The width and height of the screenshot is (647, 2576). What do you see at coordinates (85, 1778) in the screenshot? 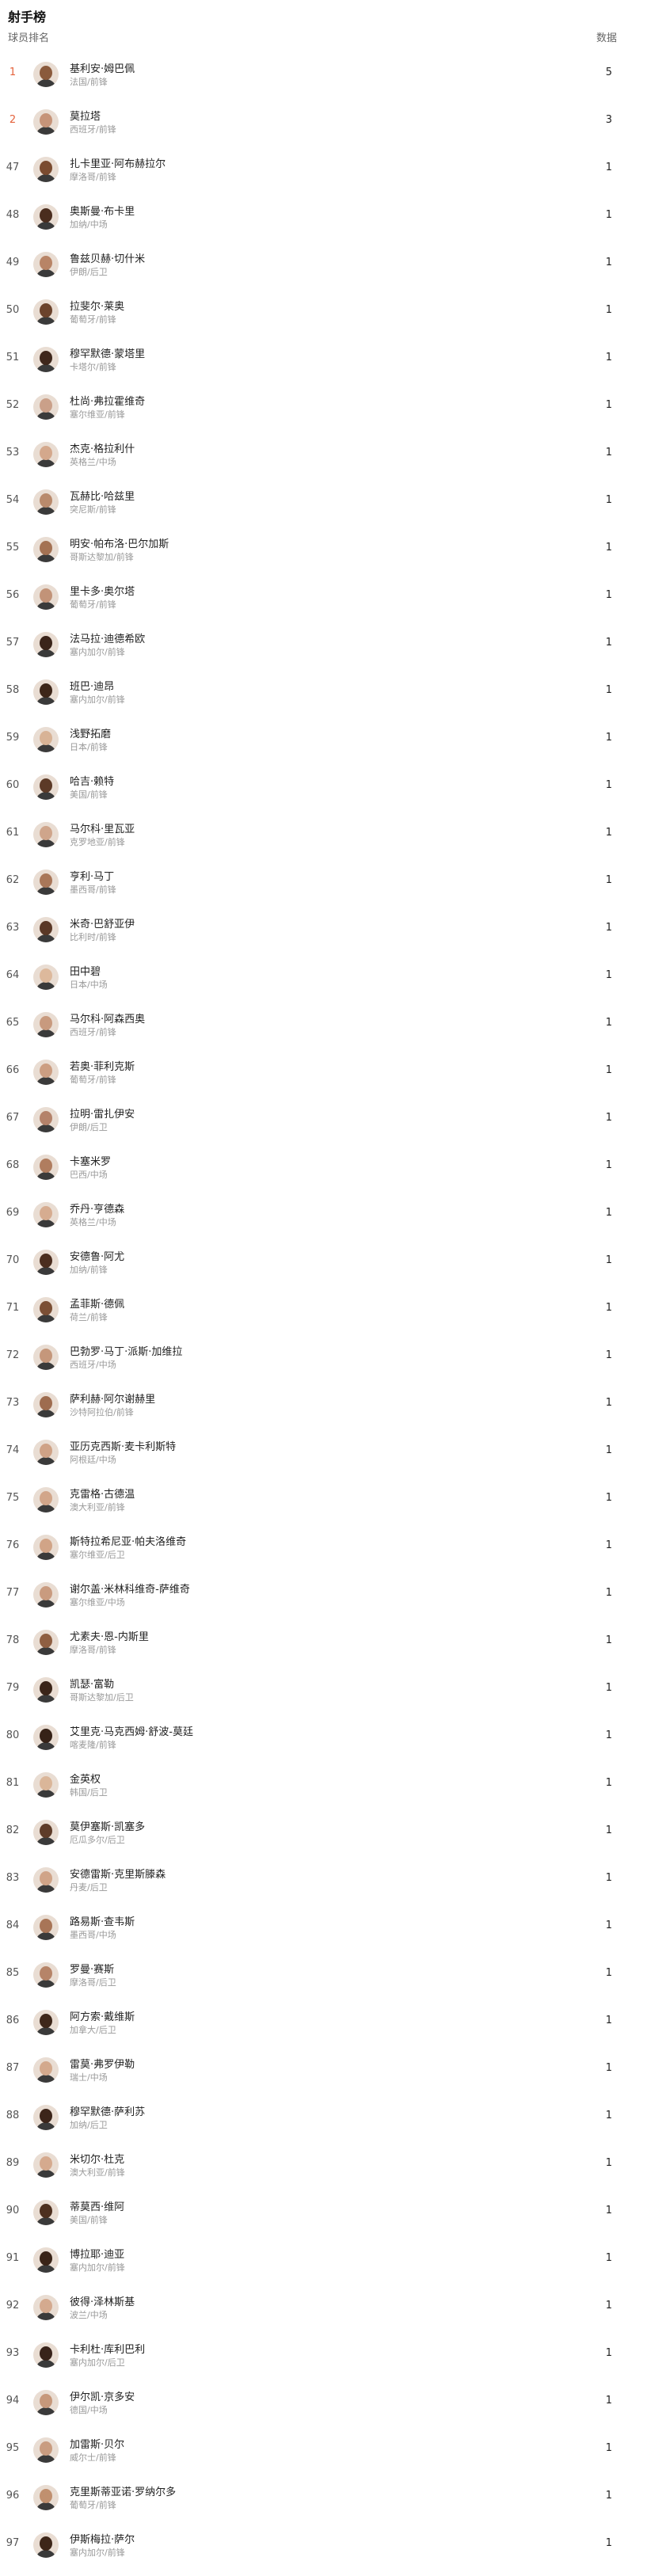
I see `player-name: 金英权` at bounding box center [85, 1778].